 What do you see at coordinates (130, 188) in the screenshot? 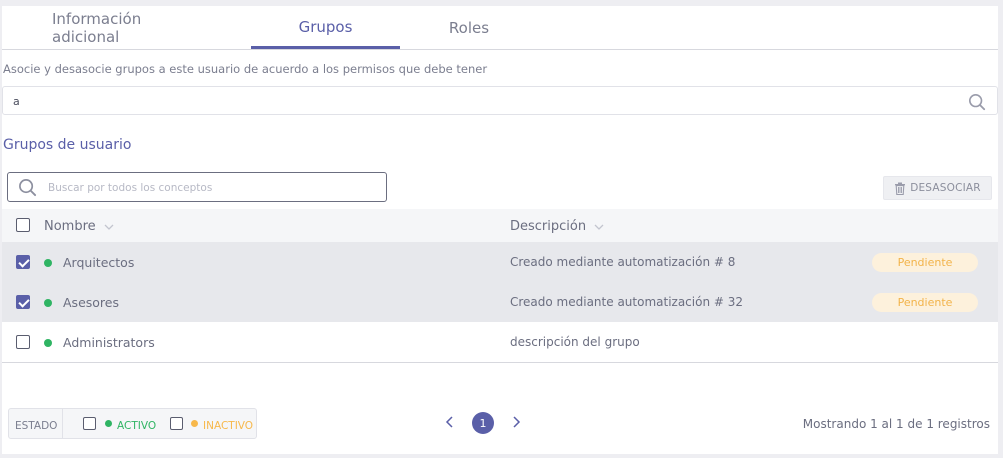
I see `search-placeholder: Buscar por todos los conceptos` at bounding box center [130, 188].